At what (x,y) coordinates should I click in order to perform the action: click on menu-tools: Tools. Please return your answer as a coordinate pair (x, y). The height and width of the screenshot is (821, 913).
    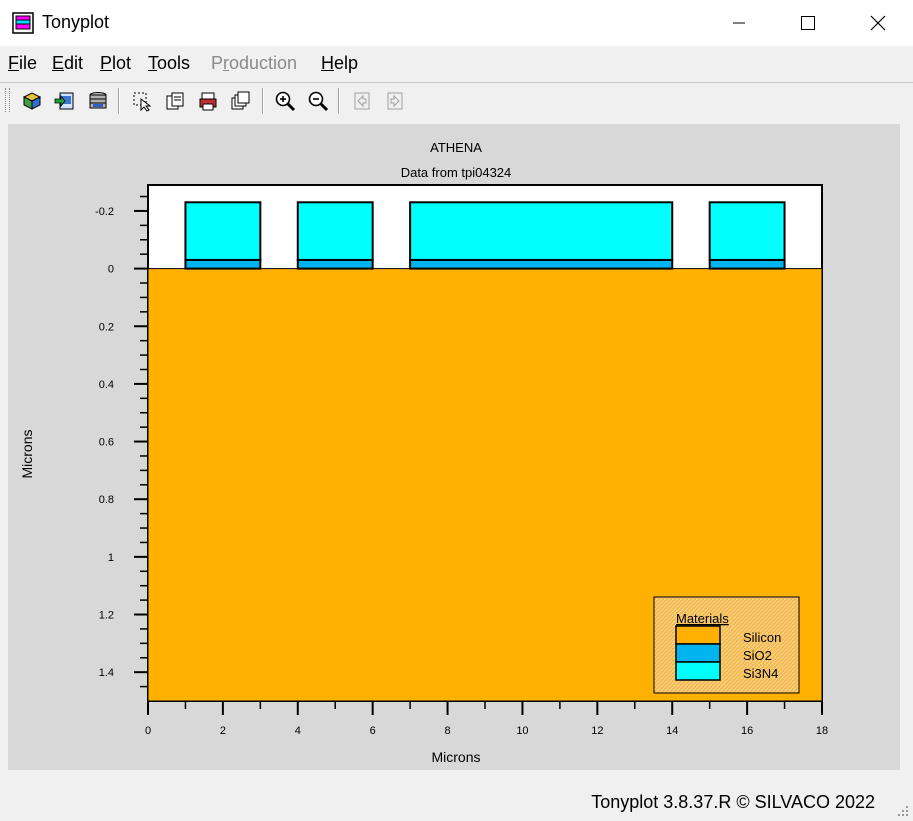
    Looking at the image, I should click on (169, 63).